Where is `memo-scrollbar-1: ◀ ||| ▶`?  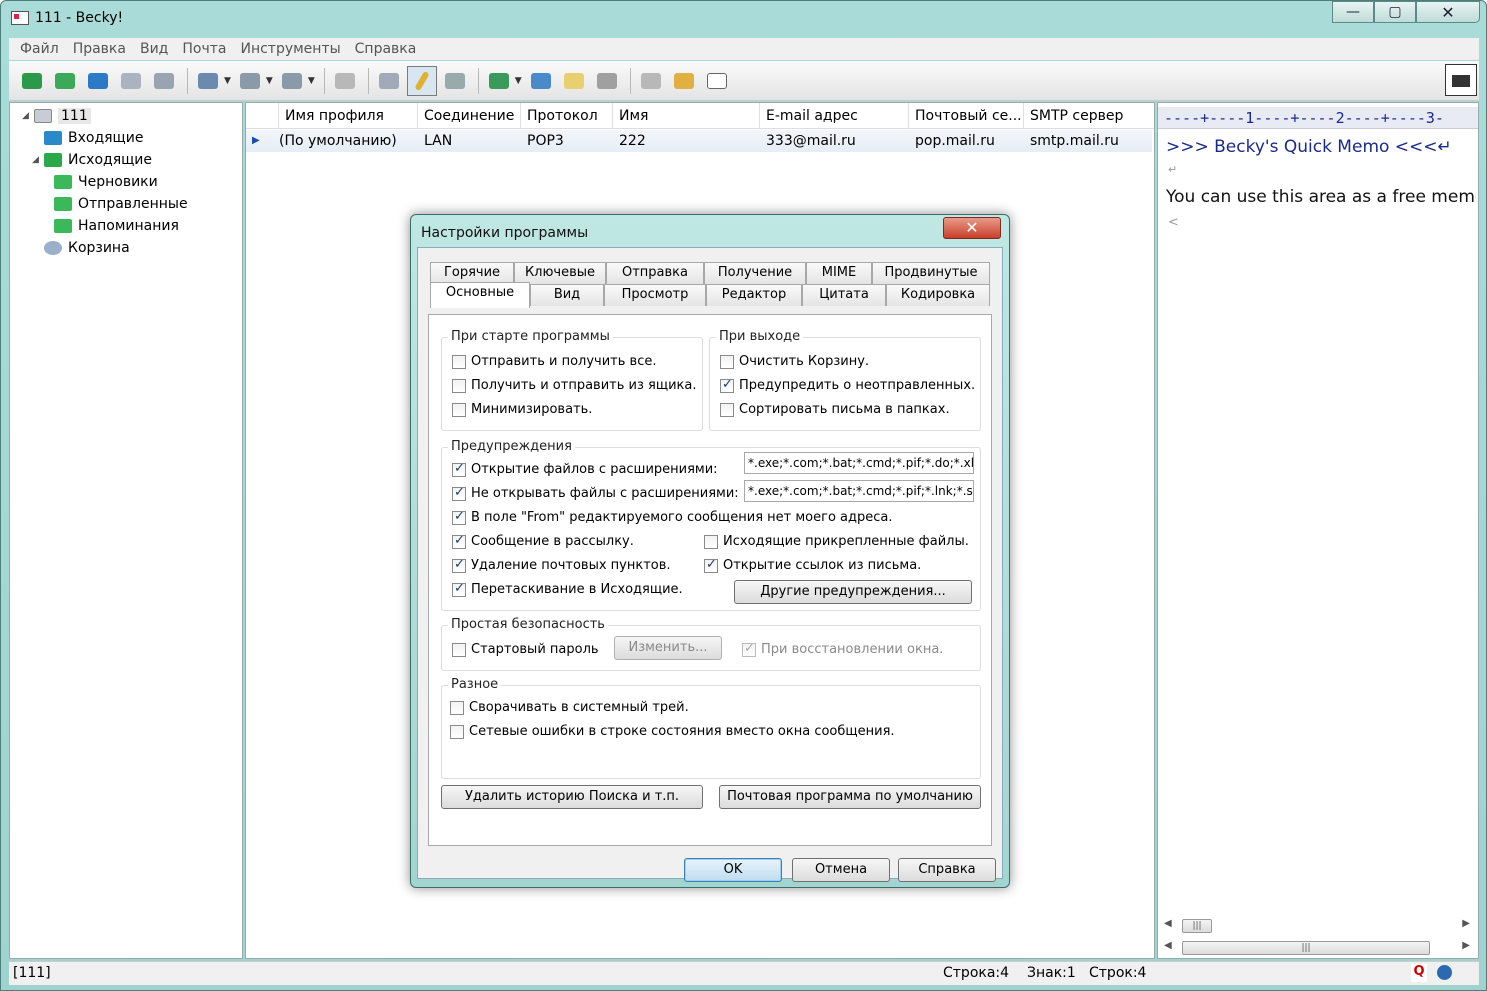
memo-scrollbar-1: ◀ ||| ▶ is located at coordinates (1317, 926).